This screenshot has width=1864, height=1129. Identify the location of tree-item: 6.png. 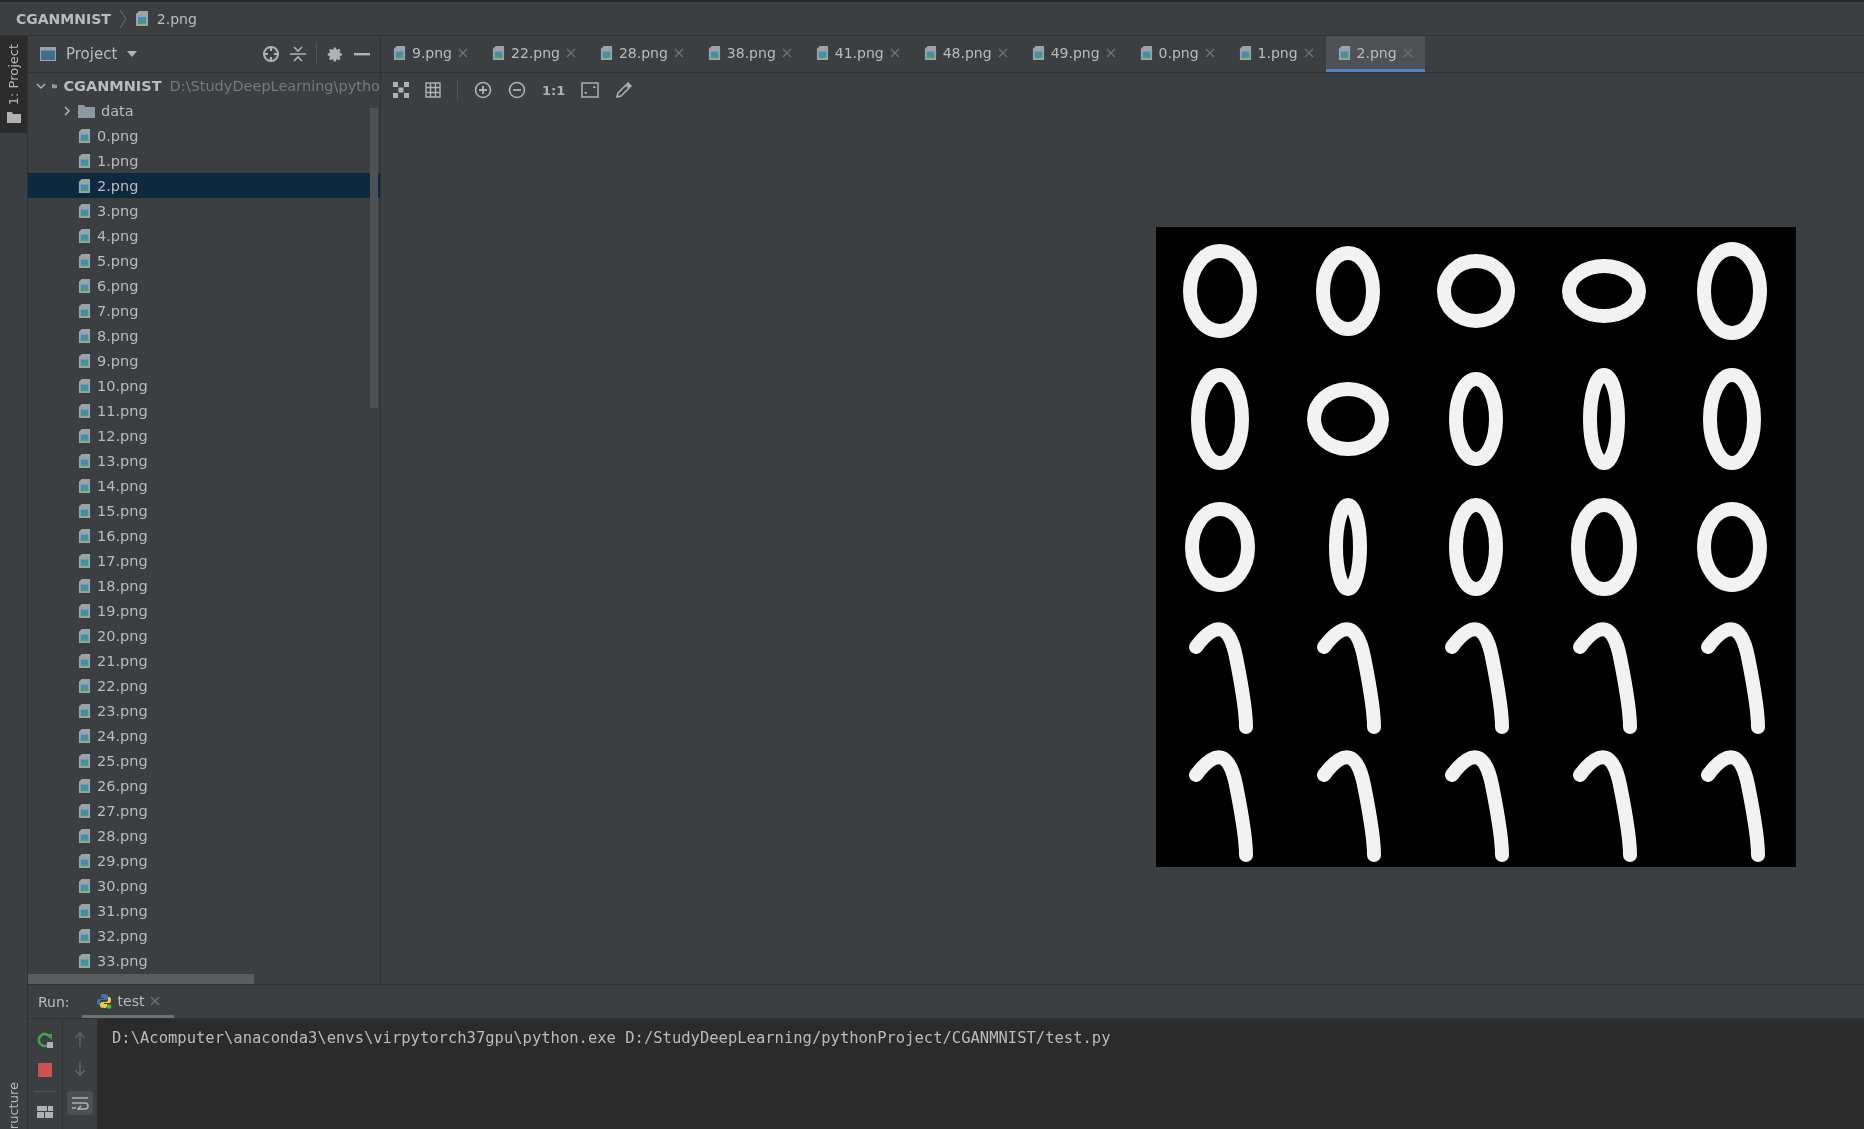
(204, 285).